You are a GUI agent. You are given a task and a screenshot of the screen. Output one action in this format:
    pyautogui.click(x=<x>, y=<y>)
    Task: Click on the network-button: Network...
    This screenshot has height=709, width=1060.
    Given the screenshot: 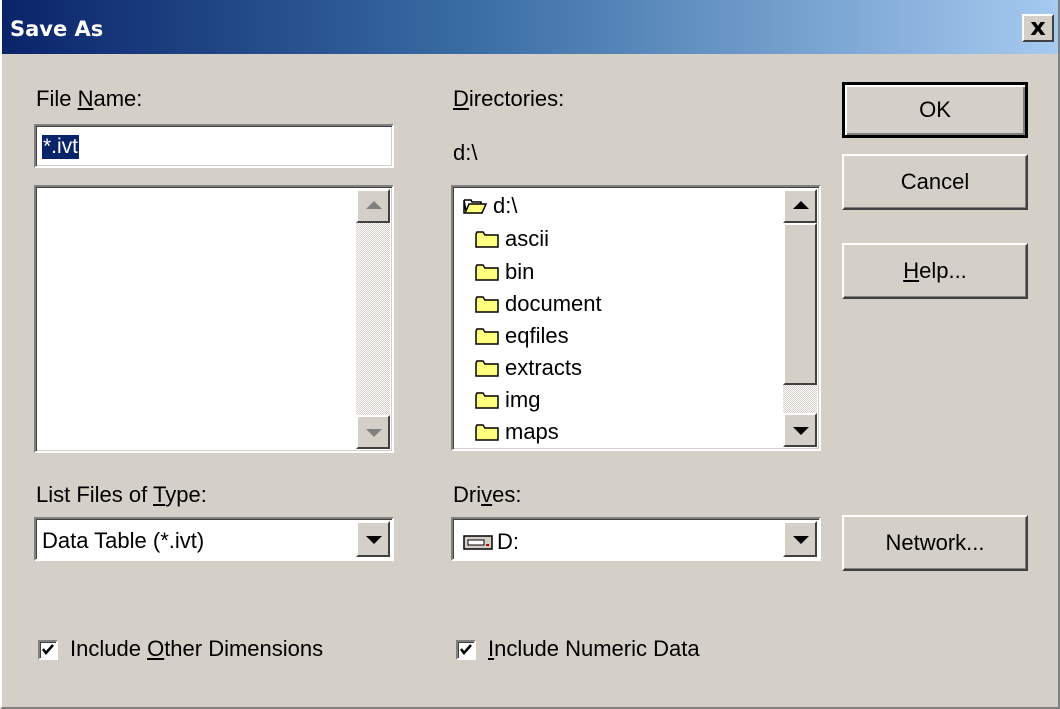 What is the action you would take?
    pyautogui.click(x=935, y=543)
    